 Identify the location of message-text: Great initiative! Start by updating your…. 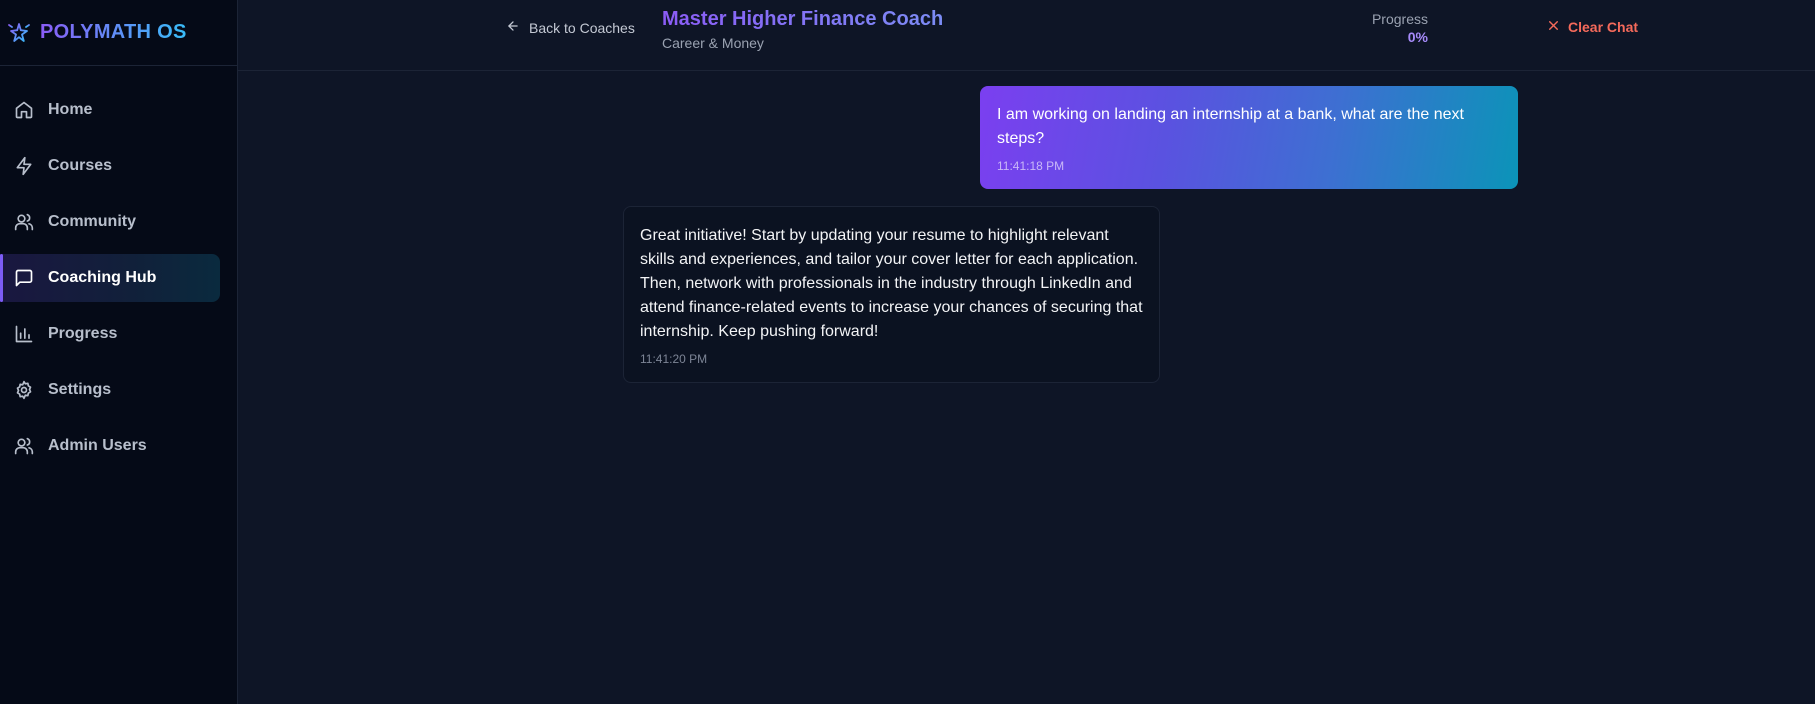
(891, 283).